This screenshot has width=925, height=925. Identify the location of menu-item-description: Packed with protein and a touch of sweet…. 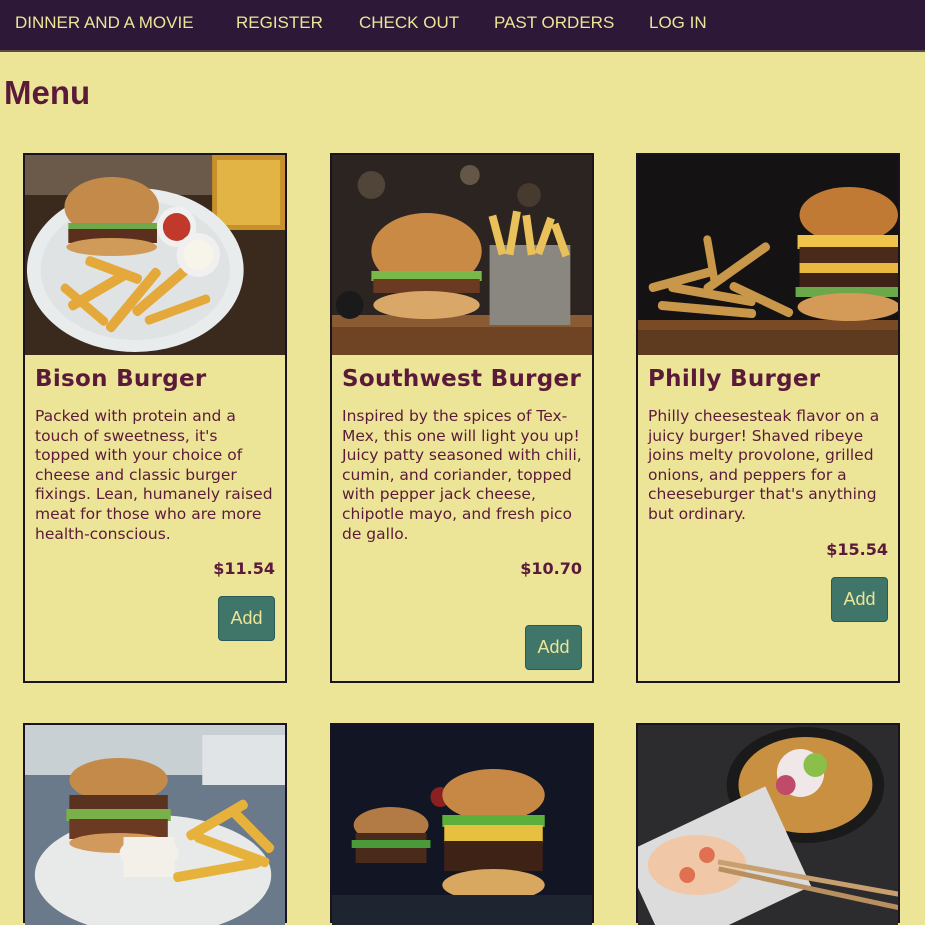
(154, 475).